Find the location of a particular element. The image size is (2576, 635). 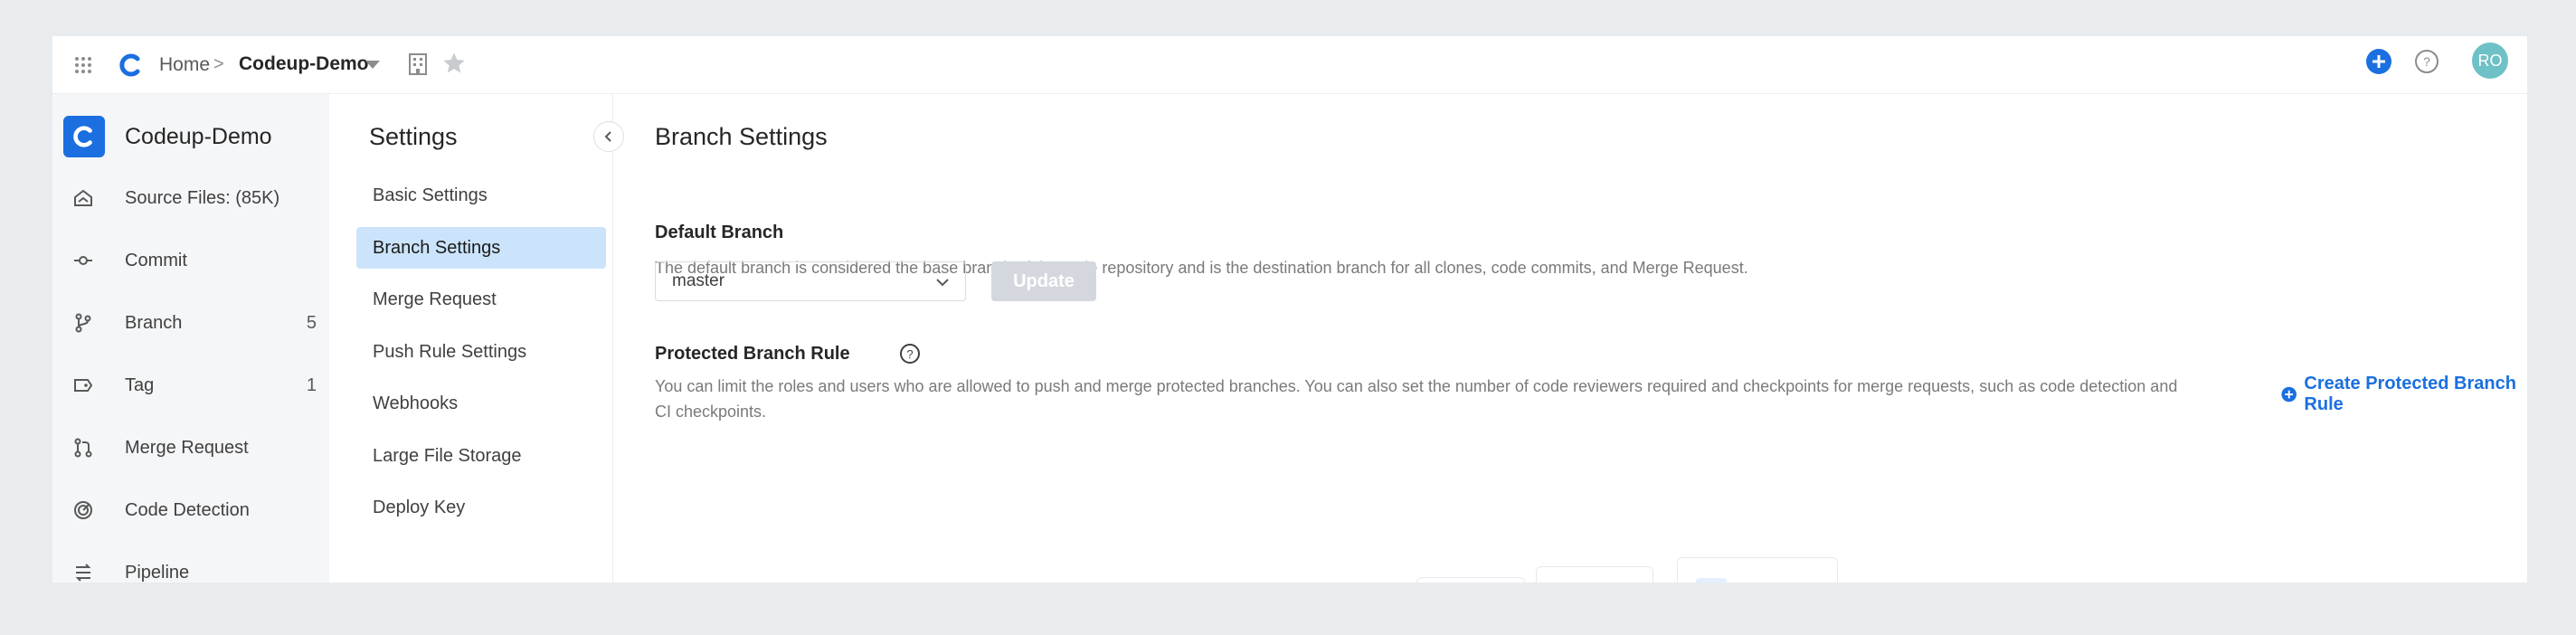

building-icon is located at coordinates (418, 64).